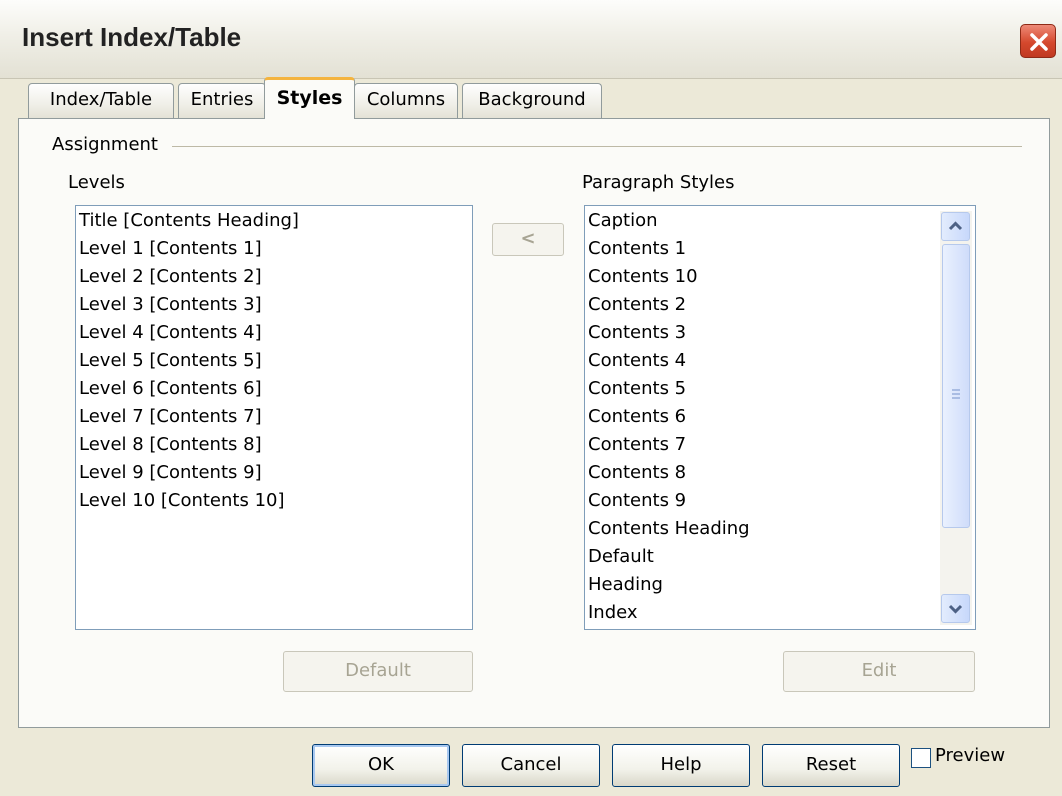 The width and height of the screenshot is (1062, 796). I want to click on group-divider, so click(597, 146).